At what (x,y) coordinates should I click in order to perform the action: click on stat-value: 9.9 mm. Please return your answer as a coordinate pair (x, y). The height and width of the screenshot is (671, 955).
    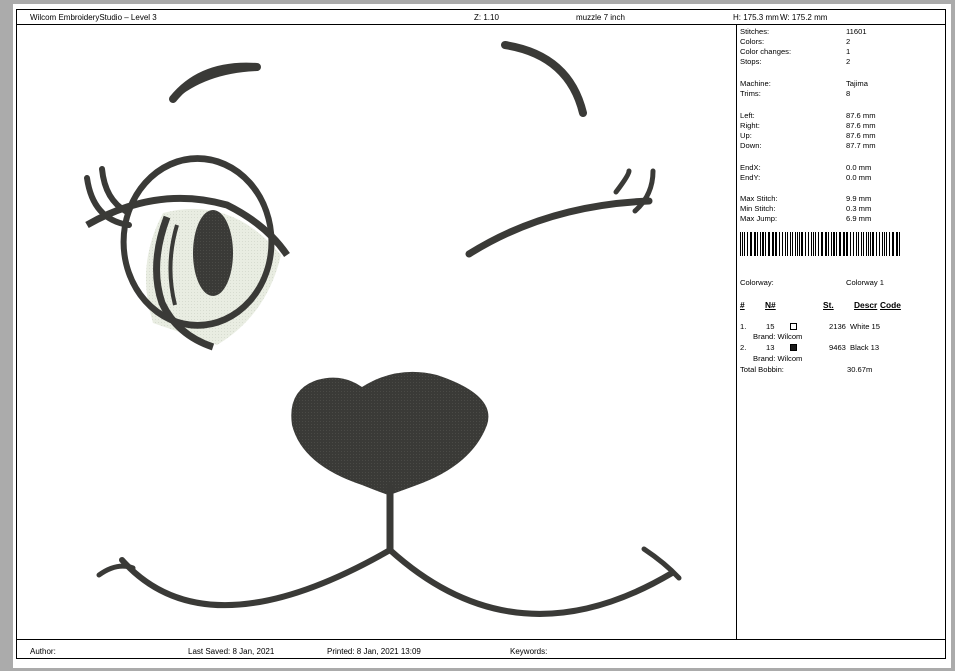
    Looking at the image, I should click on (859, 198).